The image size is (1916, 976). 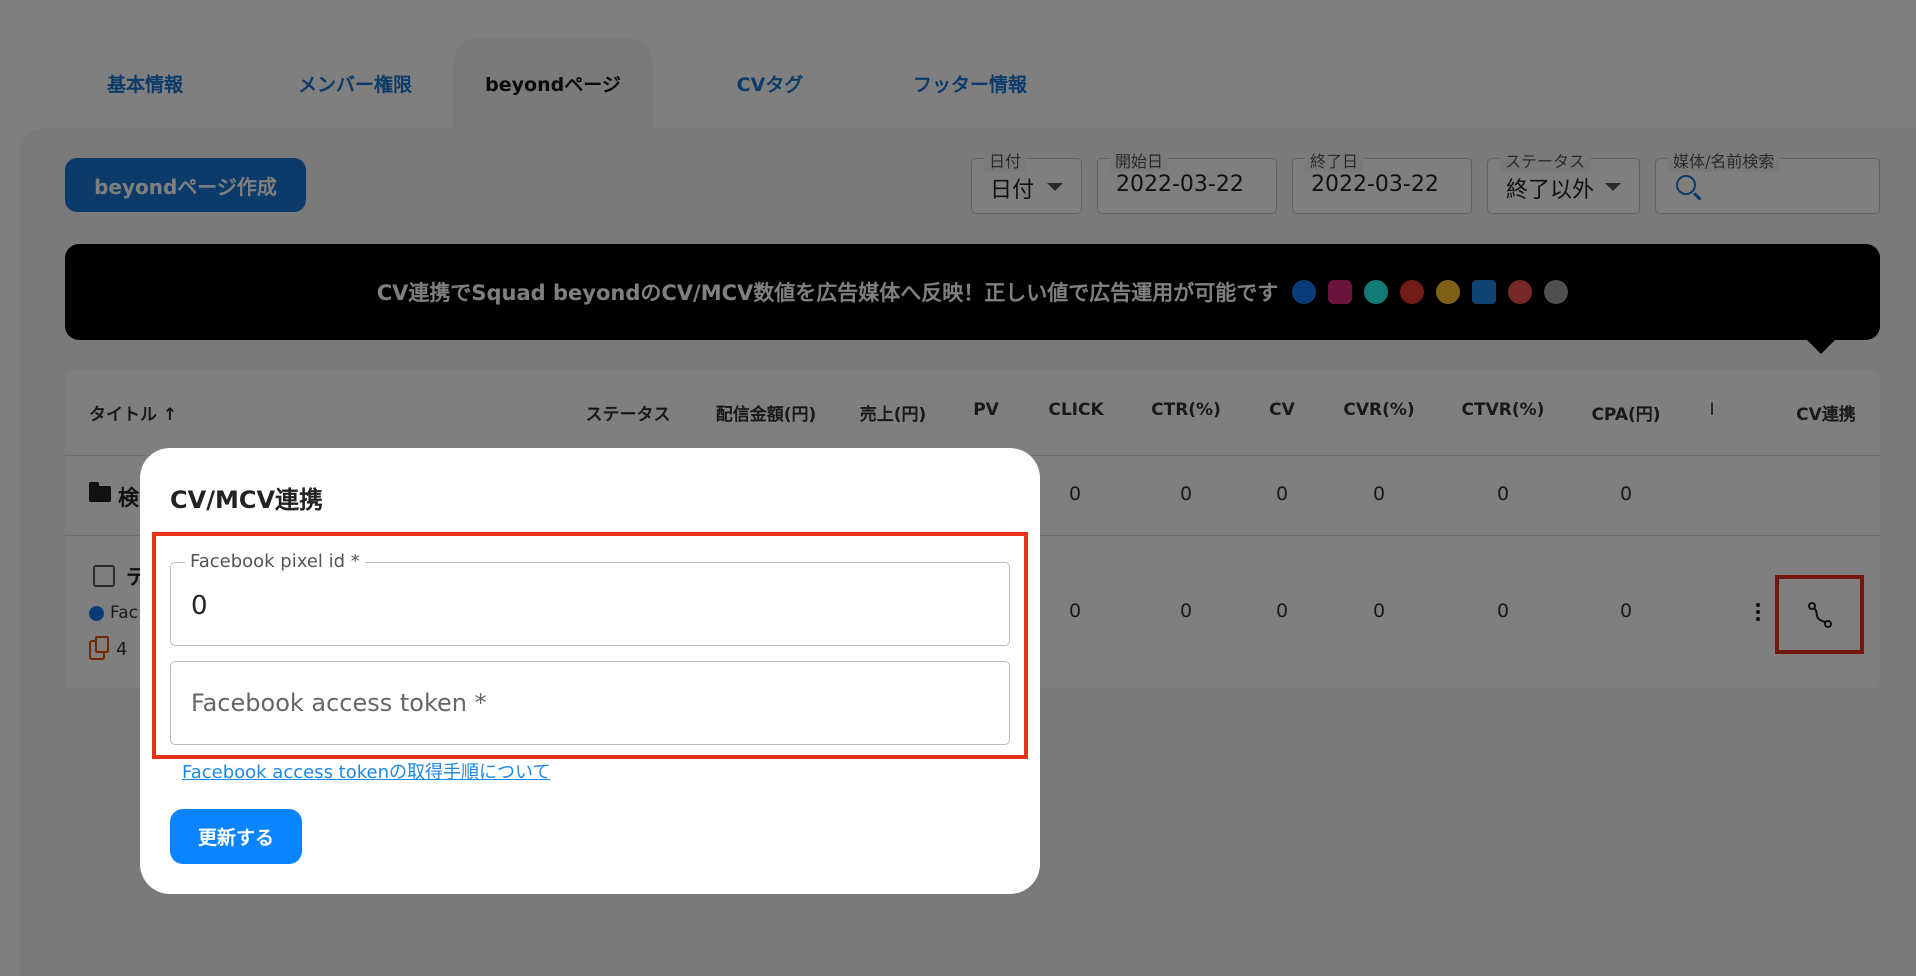 I want to click on facebook-pixel-id-field: Facebook pixel id * 0, so click(x=590, y=598).